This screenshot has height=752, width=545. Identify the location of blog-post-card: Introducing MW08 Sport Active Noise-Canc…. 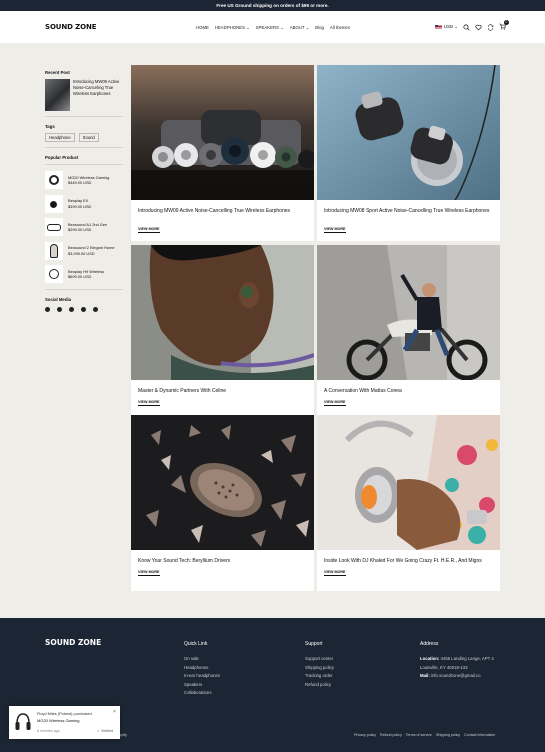
(408, 153).